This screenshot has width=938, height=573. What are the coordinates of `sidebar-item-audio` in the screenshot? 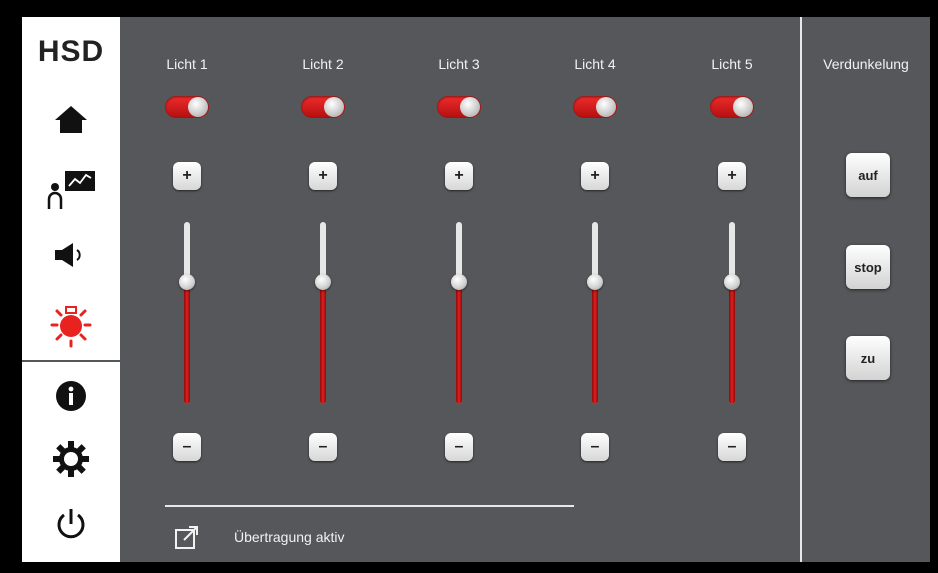 It's located at (71, 255).